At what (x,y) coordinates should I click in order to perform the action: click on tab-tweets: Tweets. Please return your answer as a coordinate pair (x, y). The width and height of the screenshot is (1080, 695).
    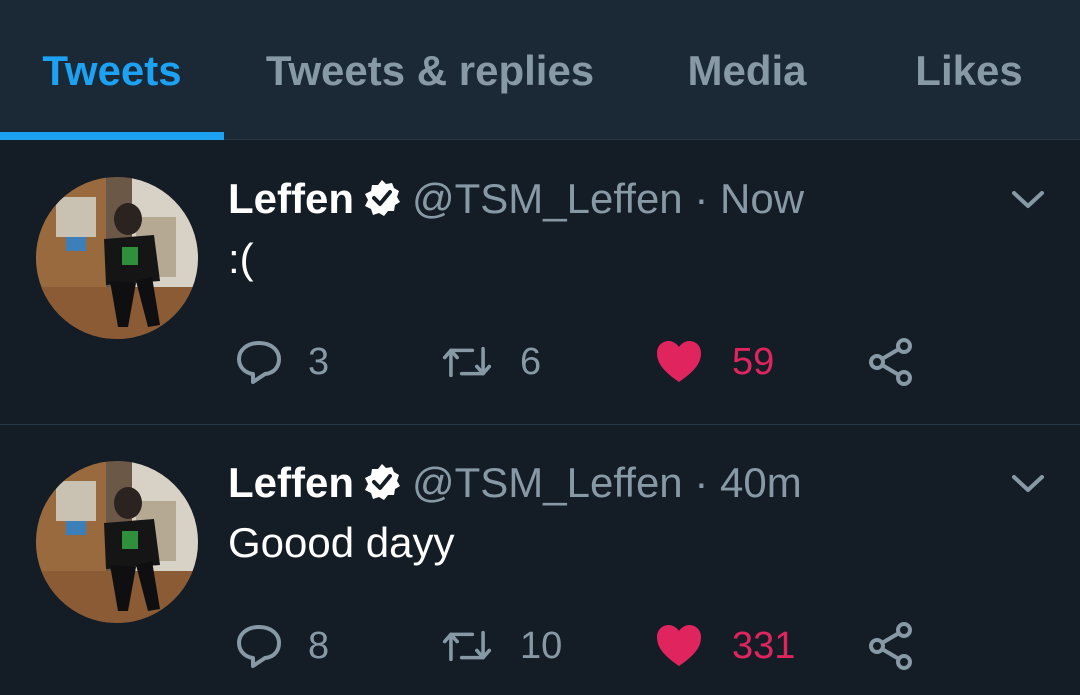
    Looking at the image, I should click on (112, 71).